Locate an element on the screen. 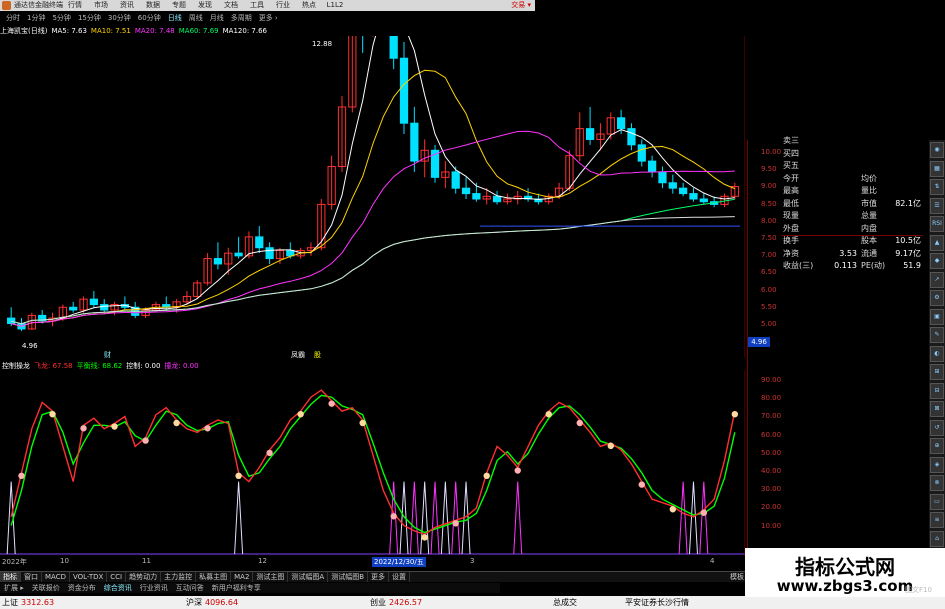 This screenshot has width=945, height=609. info-tab: 互动问答 is located at coordinates (190, 588).